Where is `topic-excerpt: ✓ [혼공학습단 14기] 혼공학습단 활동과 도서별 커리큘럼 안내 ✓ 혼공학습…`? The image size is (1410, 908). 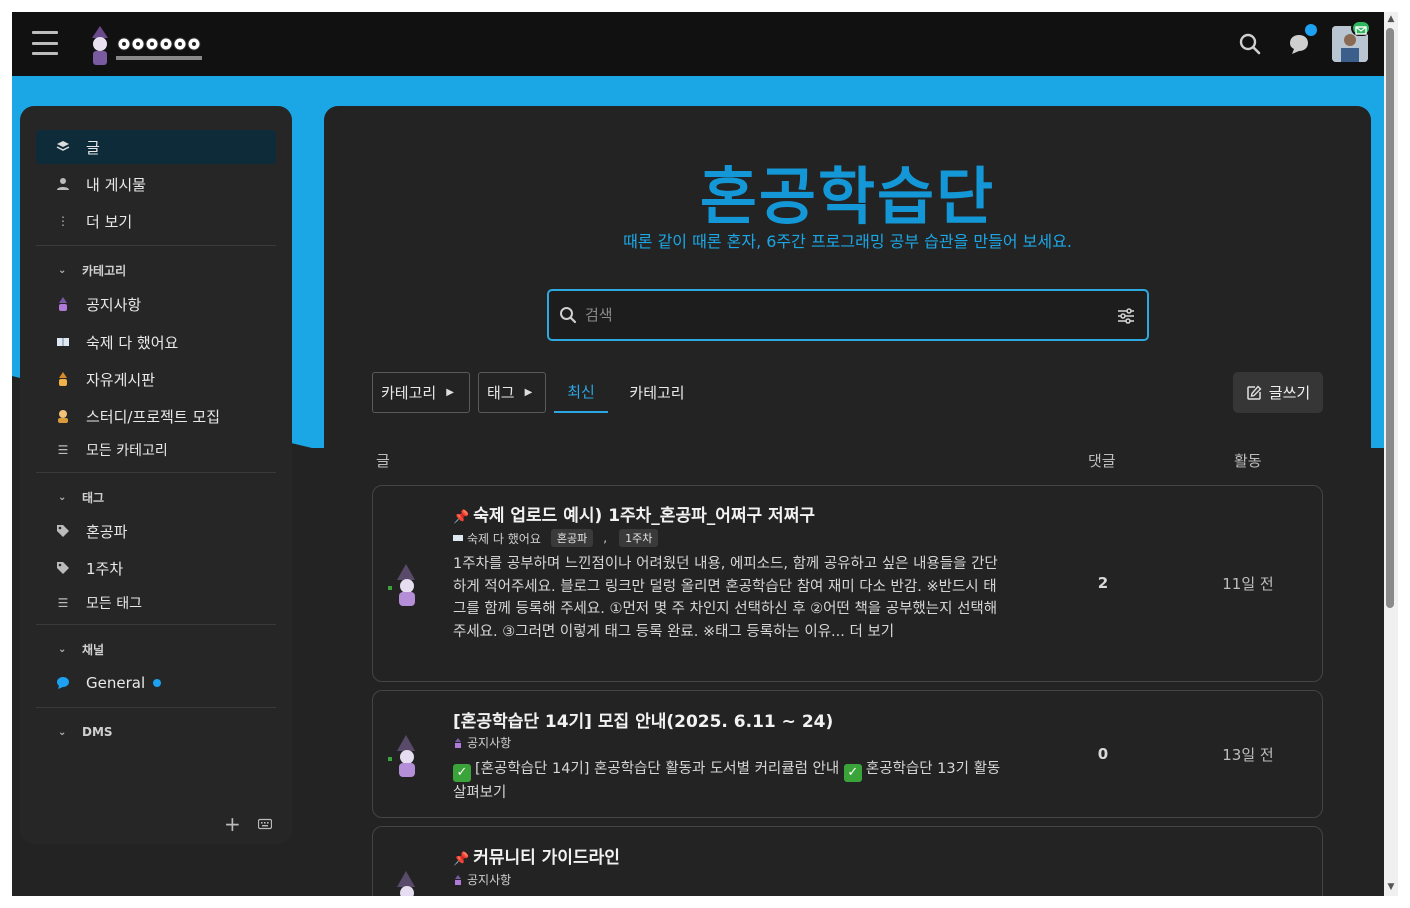
topic-excerpt: ✓ [혼공학습단 14기] 혼공학습단 활동과 도서별 커리큘럼 안내 ✓ 혼공학습… is located at coordinates (728, 781).